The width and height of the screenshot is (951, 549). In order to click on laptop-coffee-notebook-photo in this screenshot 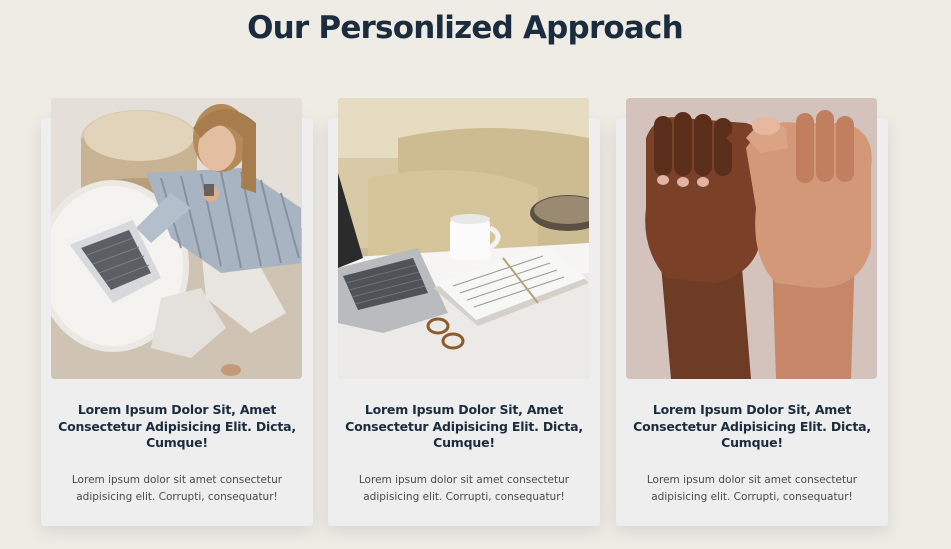, I will do `click(463, 238)`.